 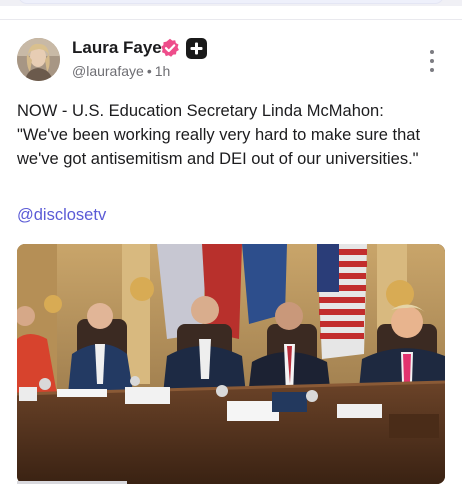 What do you see at coordinates (117, 48) in the screenshot?
I see `author-name: Laura Faye` at bounding box center [117, 48].